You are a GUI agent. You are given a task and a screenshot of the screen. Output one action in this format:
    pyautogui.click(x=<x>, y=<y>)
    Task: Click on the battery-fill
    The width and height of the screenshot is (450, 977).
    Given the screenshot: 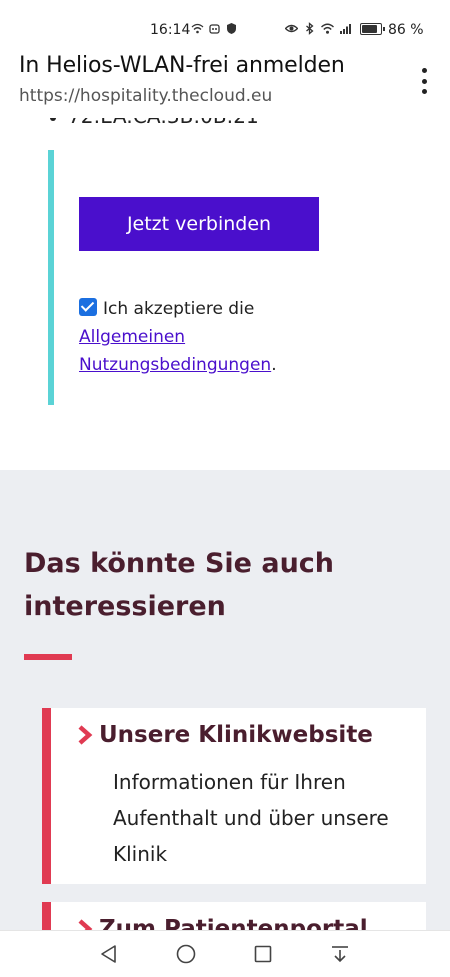 What is the action you would take?
    pyautogui.click(x=369, y=29)
    